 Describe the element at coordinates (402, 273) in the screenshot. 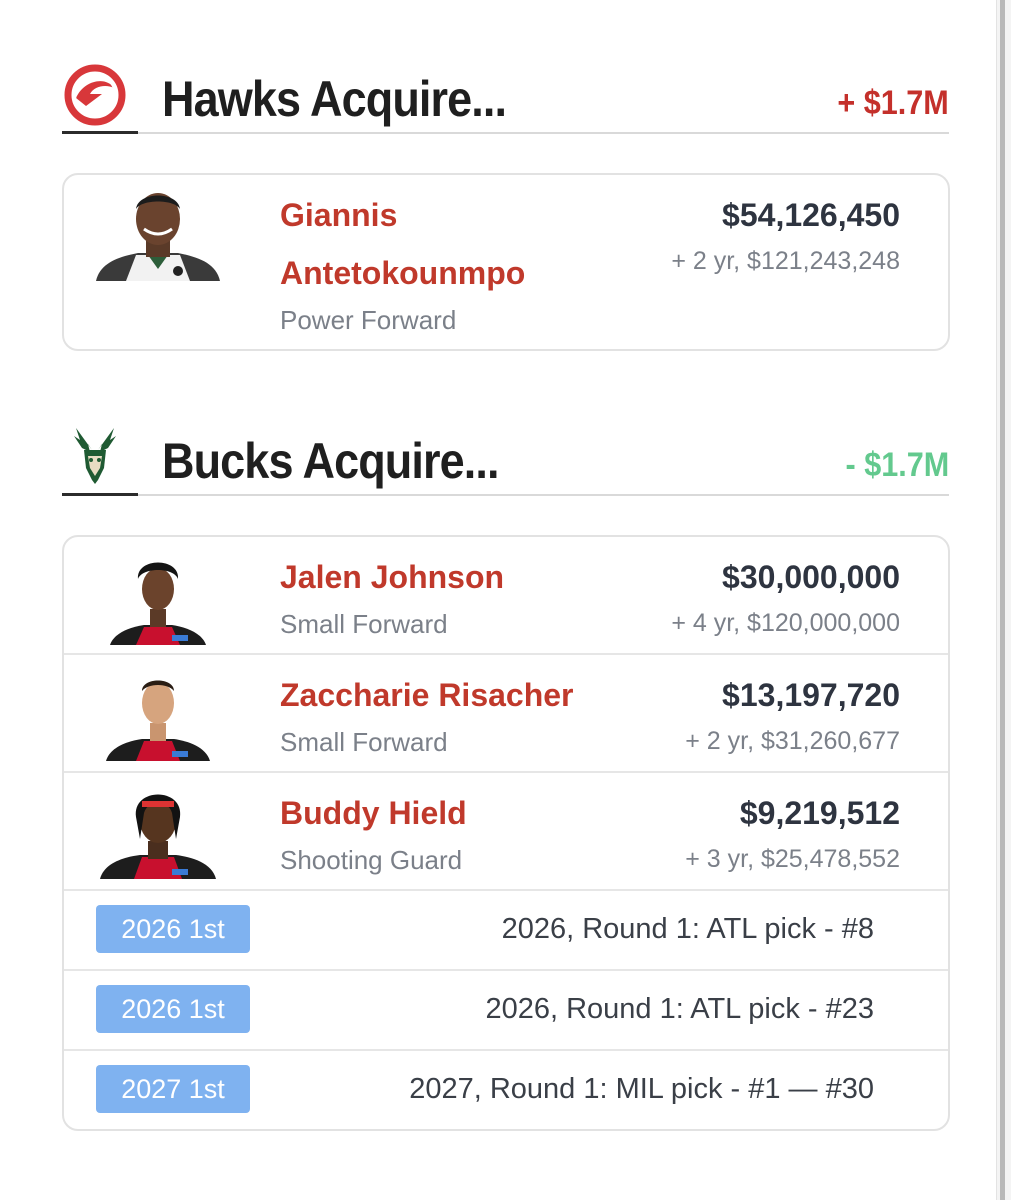

I see `player-name-line2: Antetokounmpo` at that location.